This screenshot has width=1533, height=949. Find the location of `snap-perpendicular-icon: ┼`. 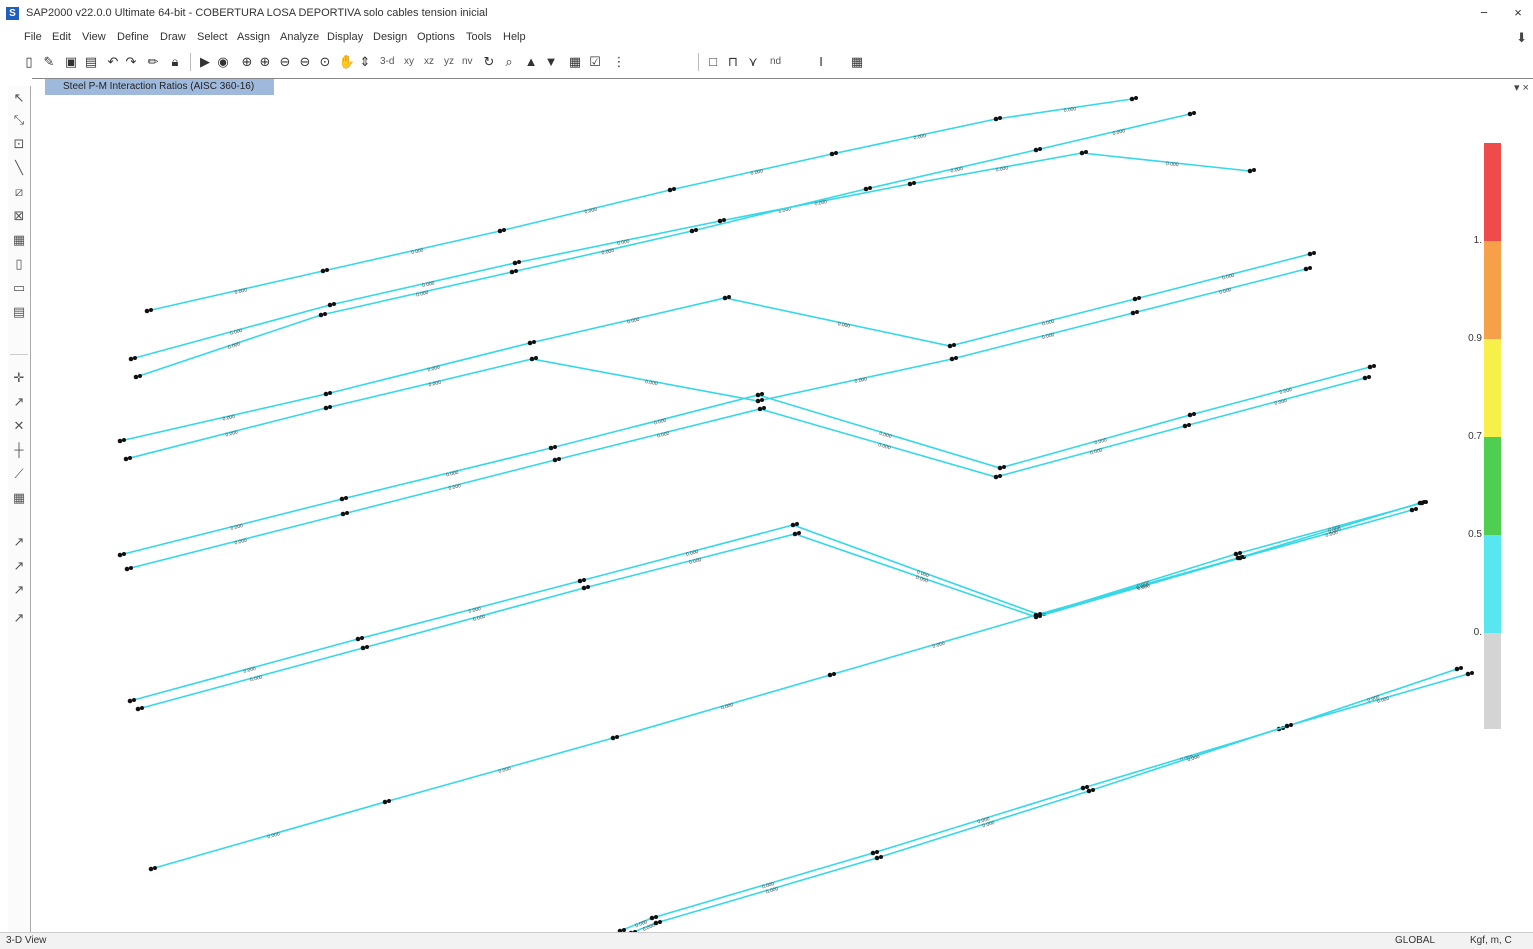

snap-perpendicular-icon: ┼ is located at coordinates (19, 450).